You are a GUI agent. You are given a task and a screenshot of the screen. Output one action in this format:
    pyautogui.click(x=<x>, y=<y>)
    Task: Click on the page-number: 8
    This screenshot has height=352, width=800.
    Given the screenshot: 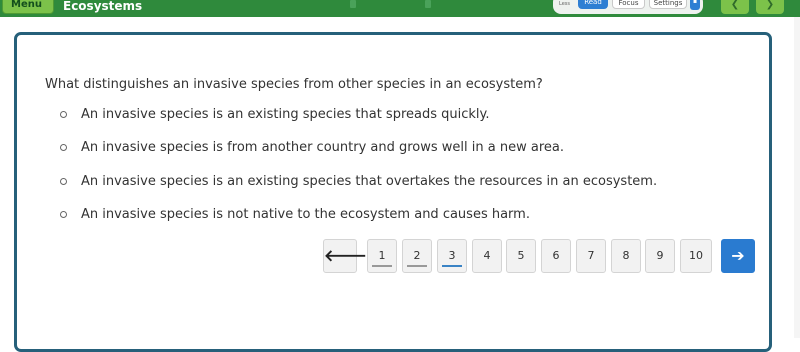 What is the action you would take?
    pyautogui.click(x=626, y=255)
    